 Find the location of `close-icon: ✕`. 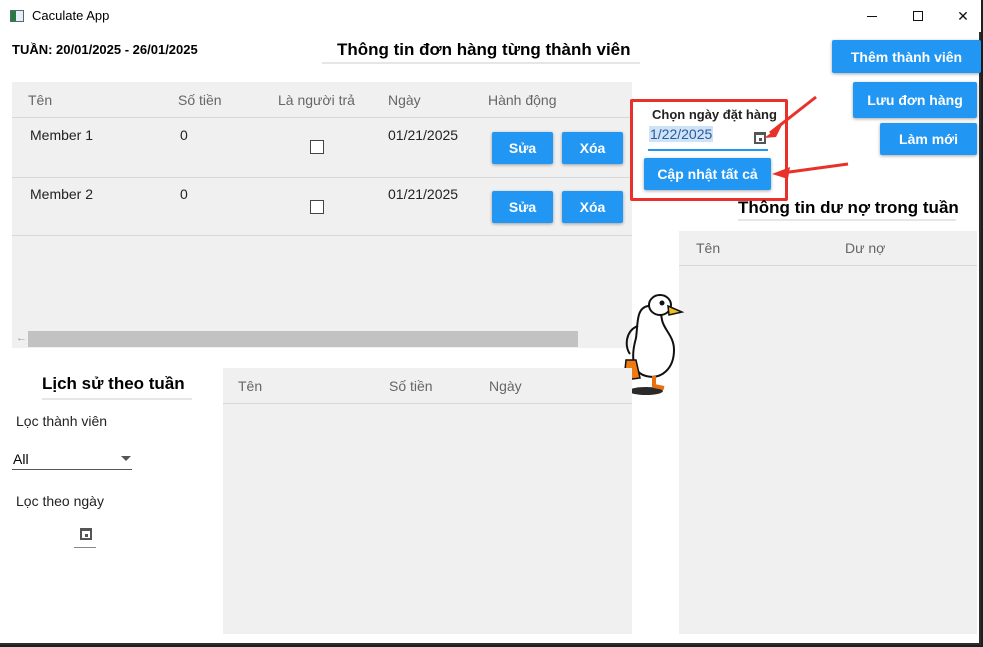

close-icon: ✕ is located at coordinates (963, 15).